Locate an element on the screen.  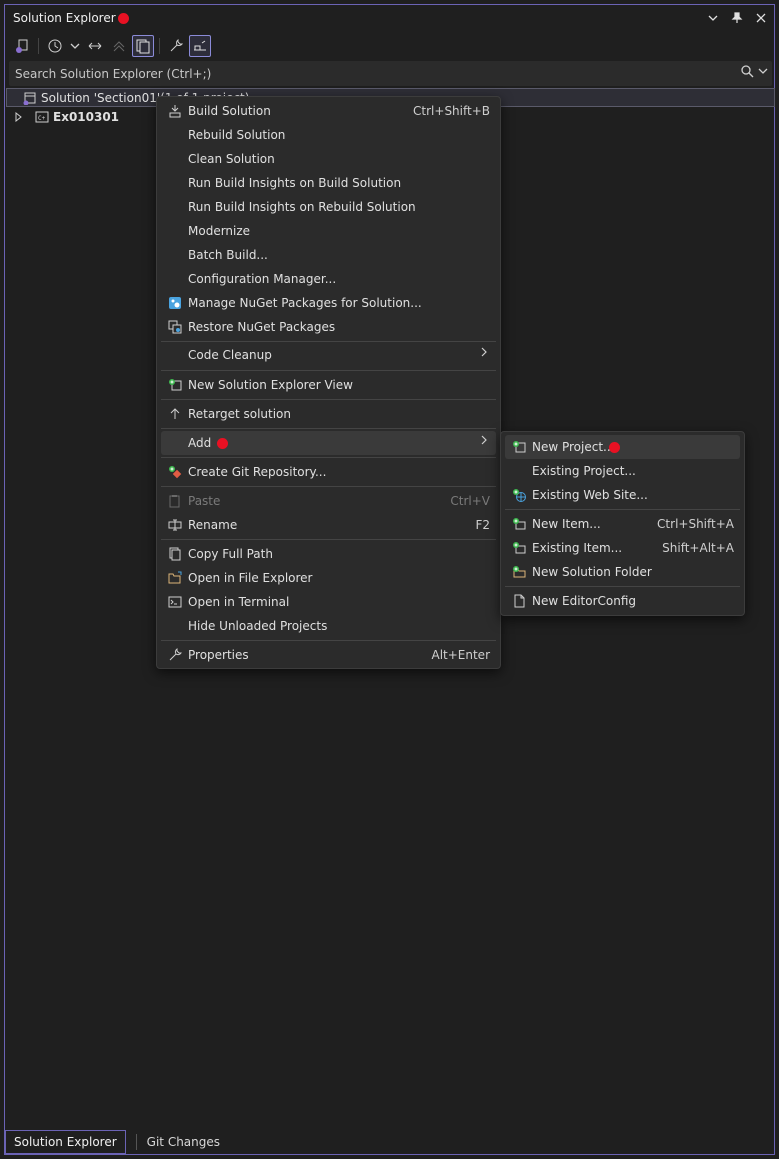
build-icon is located at coordinates (175, 111).